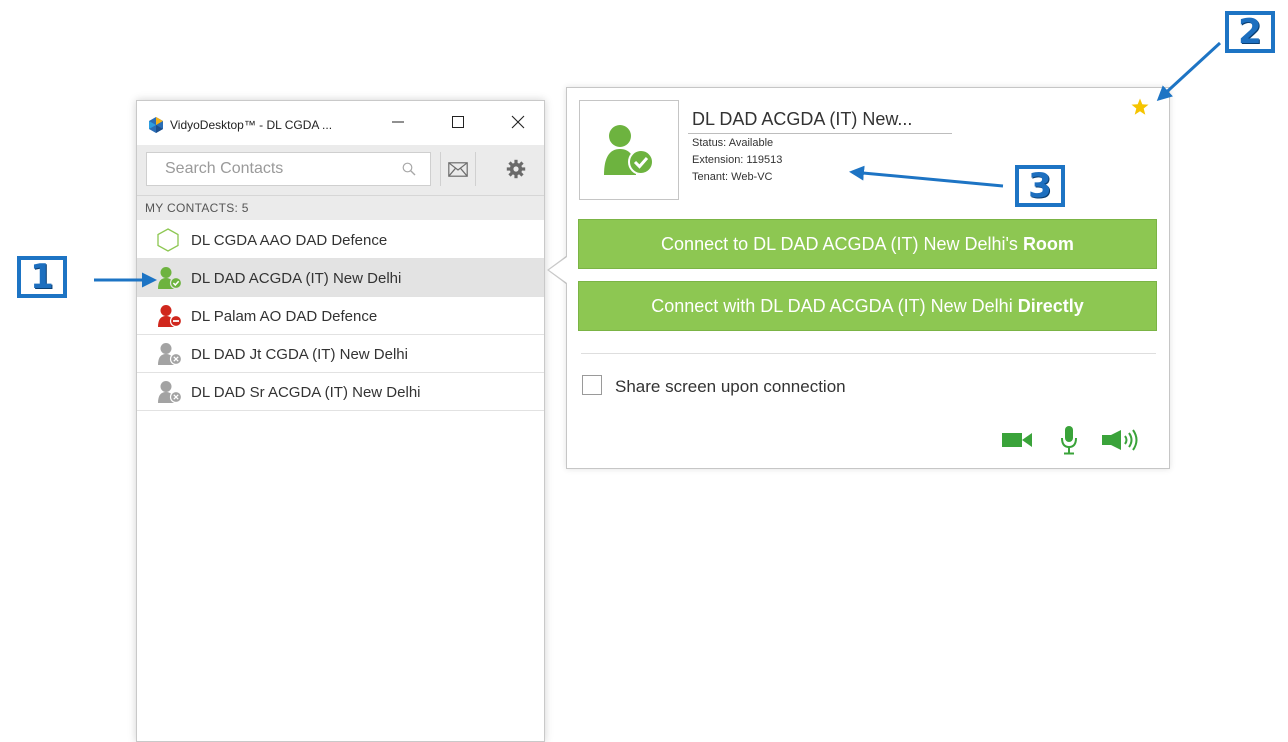  Describe the element at coordinates (926, 176) in the screenshot. I see `callout-3-arrow` at that location.